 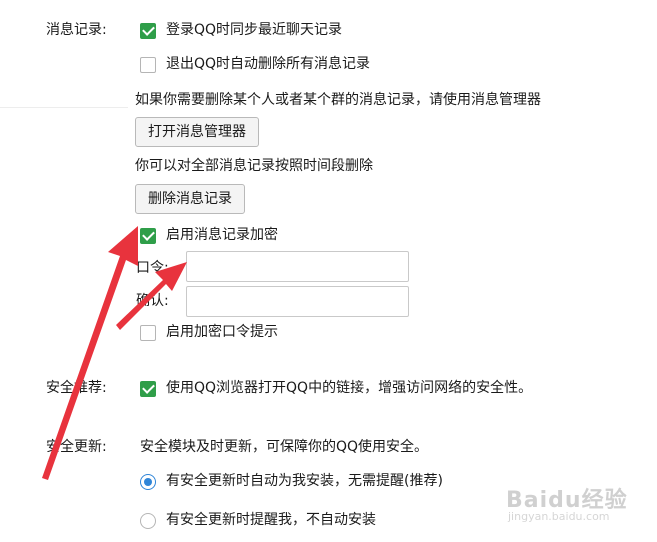 I want to click on sync-recent-checkbox, so click(x=148, y=31).